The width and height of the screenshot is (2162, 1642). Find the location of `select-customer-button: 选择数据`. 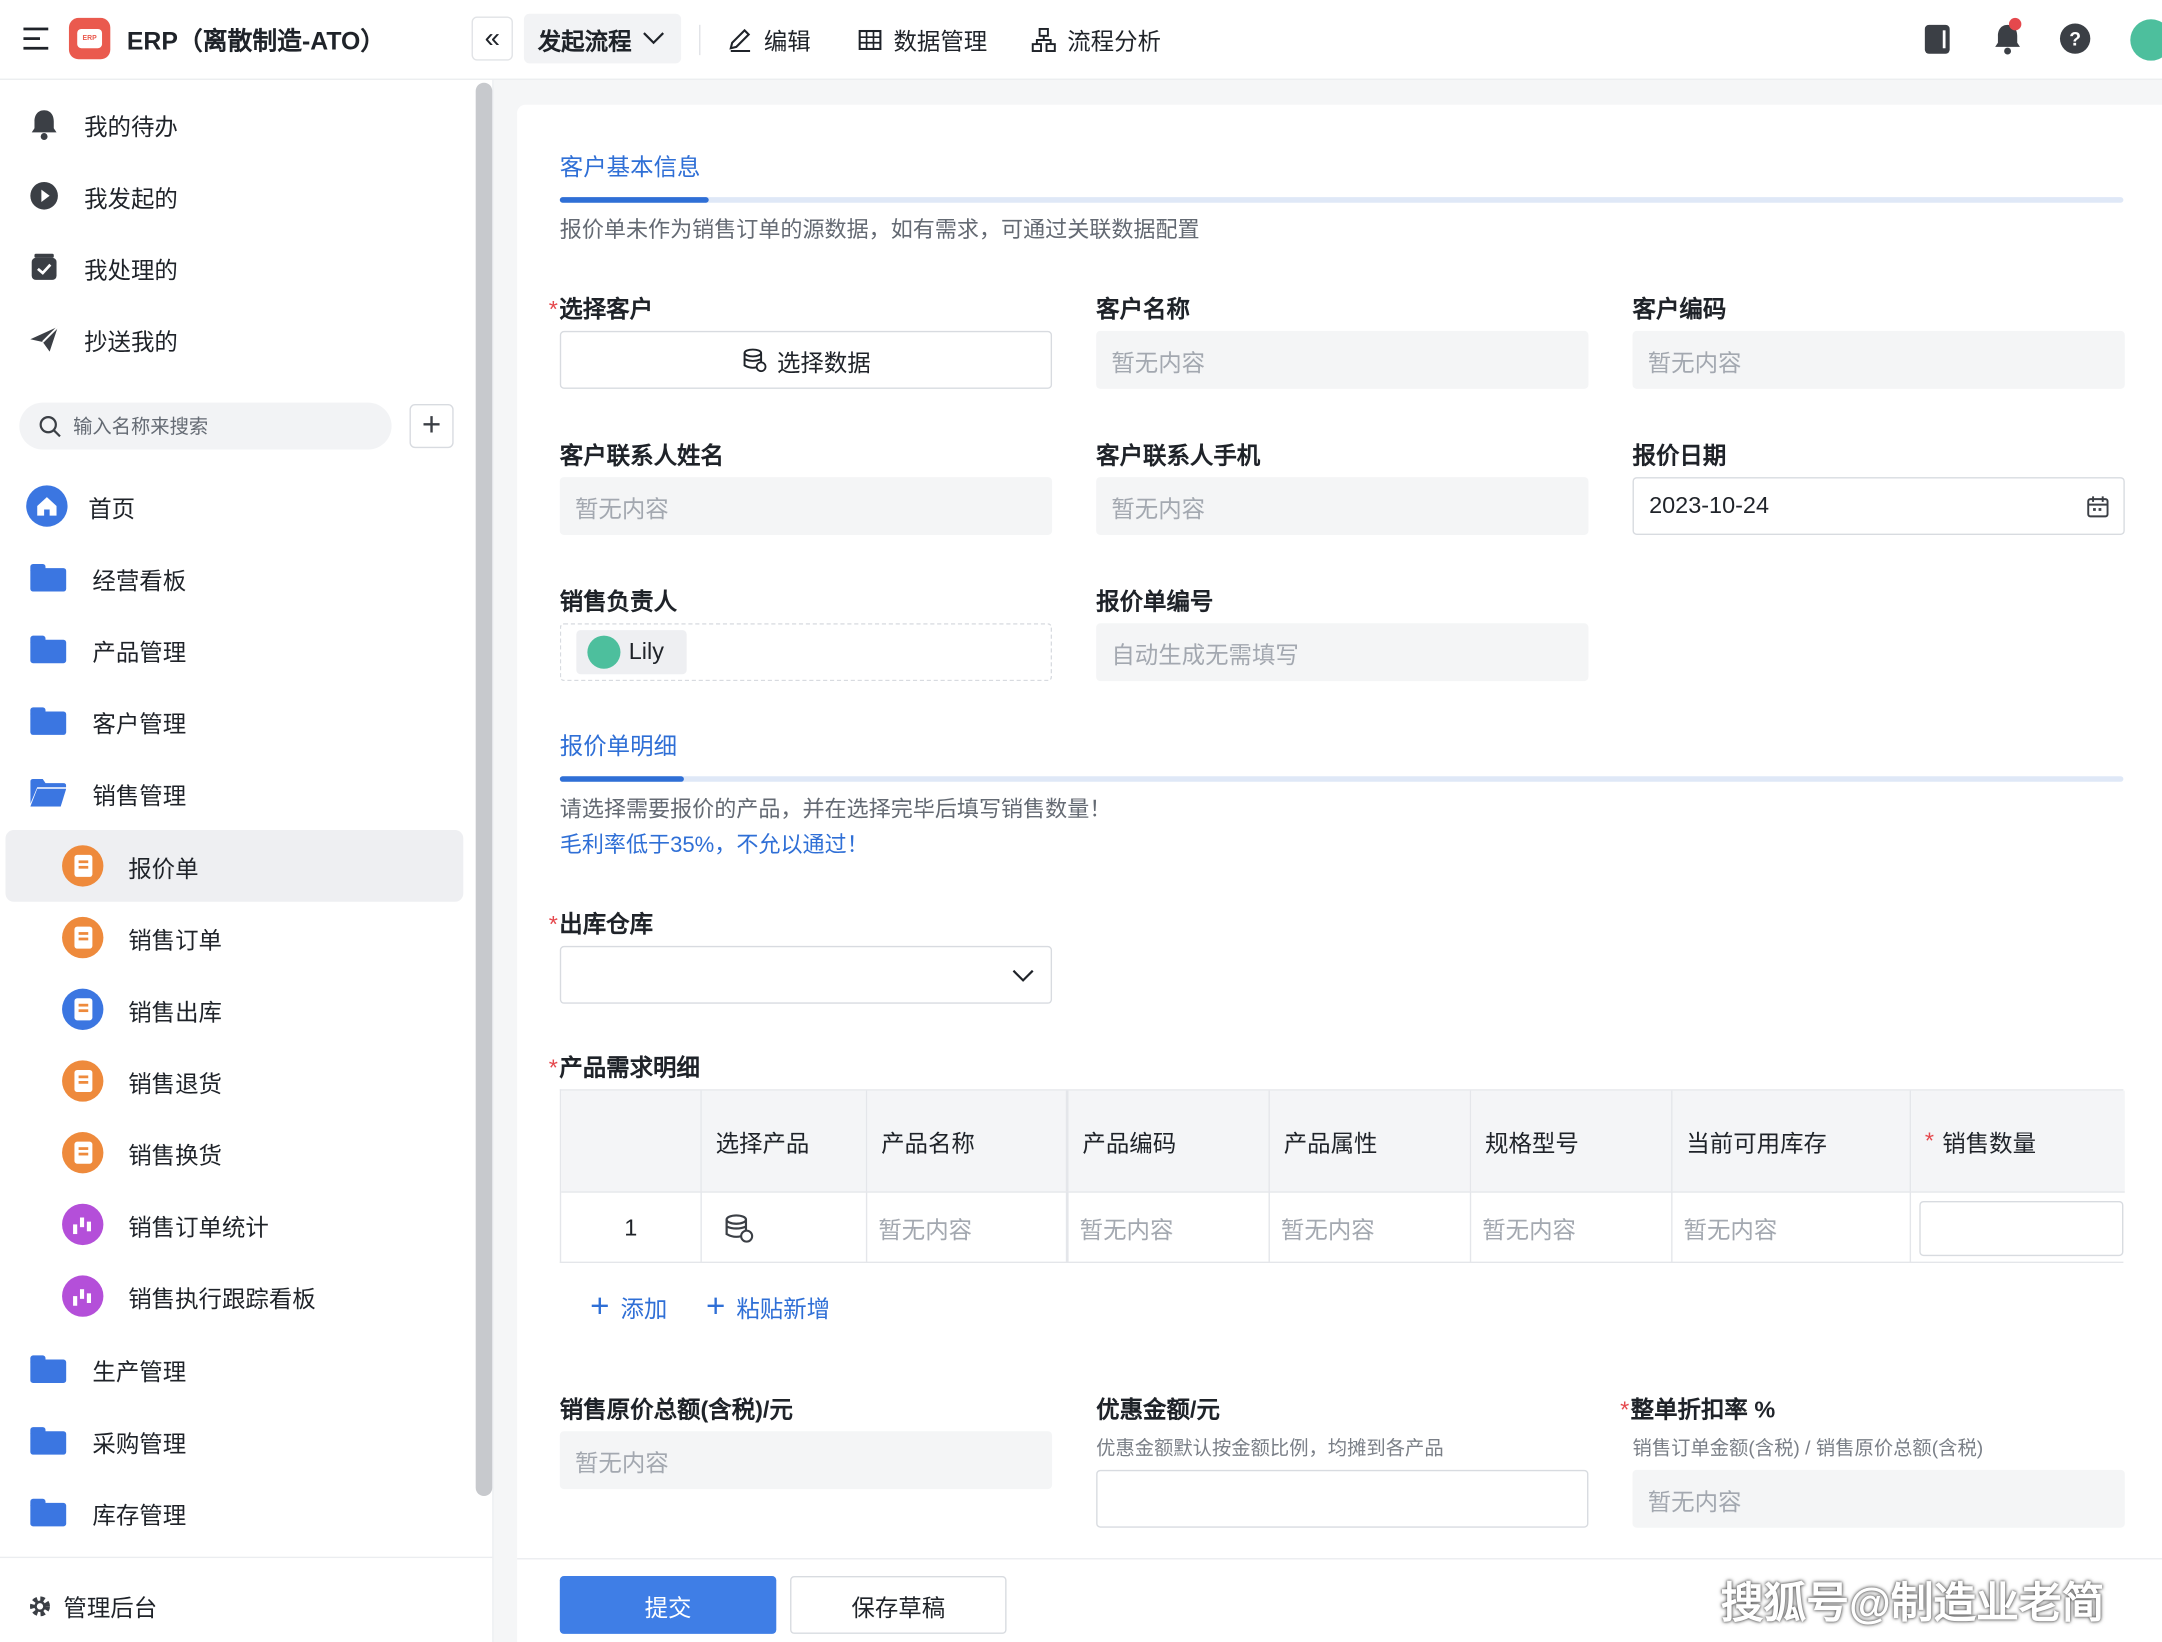

select-customer-button: 选择数据 is located at coordinates (806, 359).